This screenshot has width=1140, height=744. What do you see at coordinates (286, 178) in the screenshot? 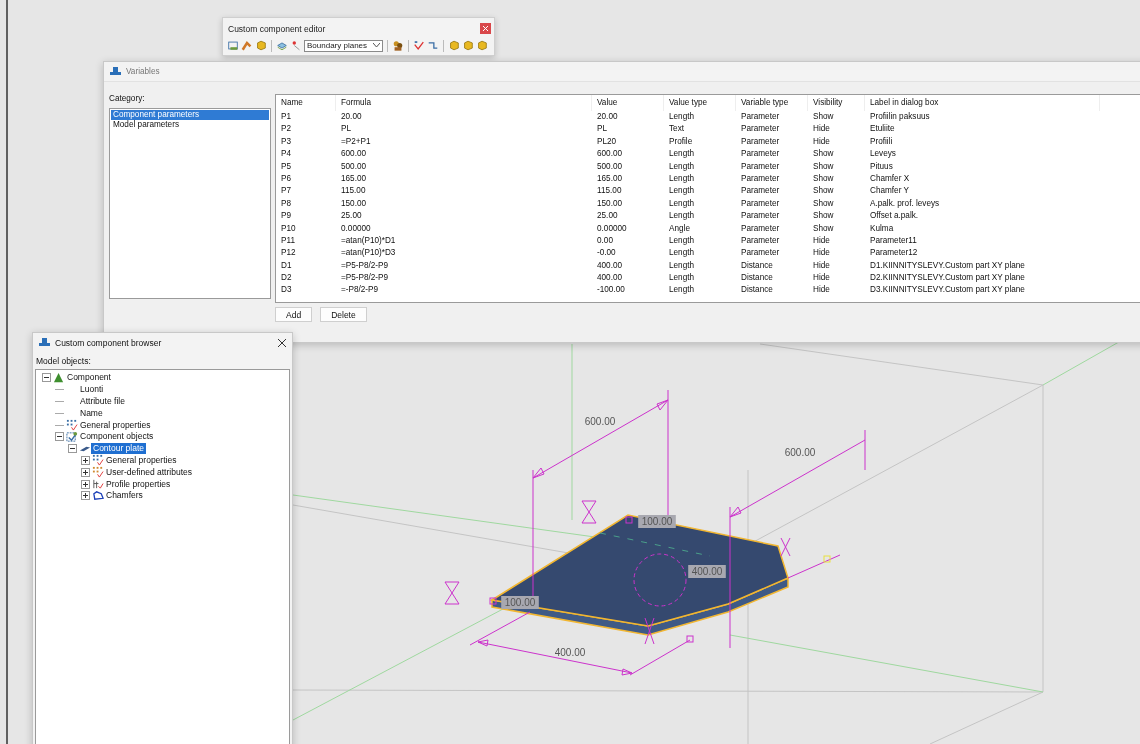
I see `table-cell-text: P6` at bounding box center [286, 178].